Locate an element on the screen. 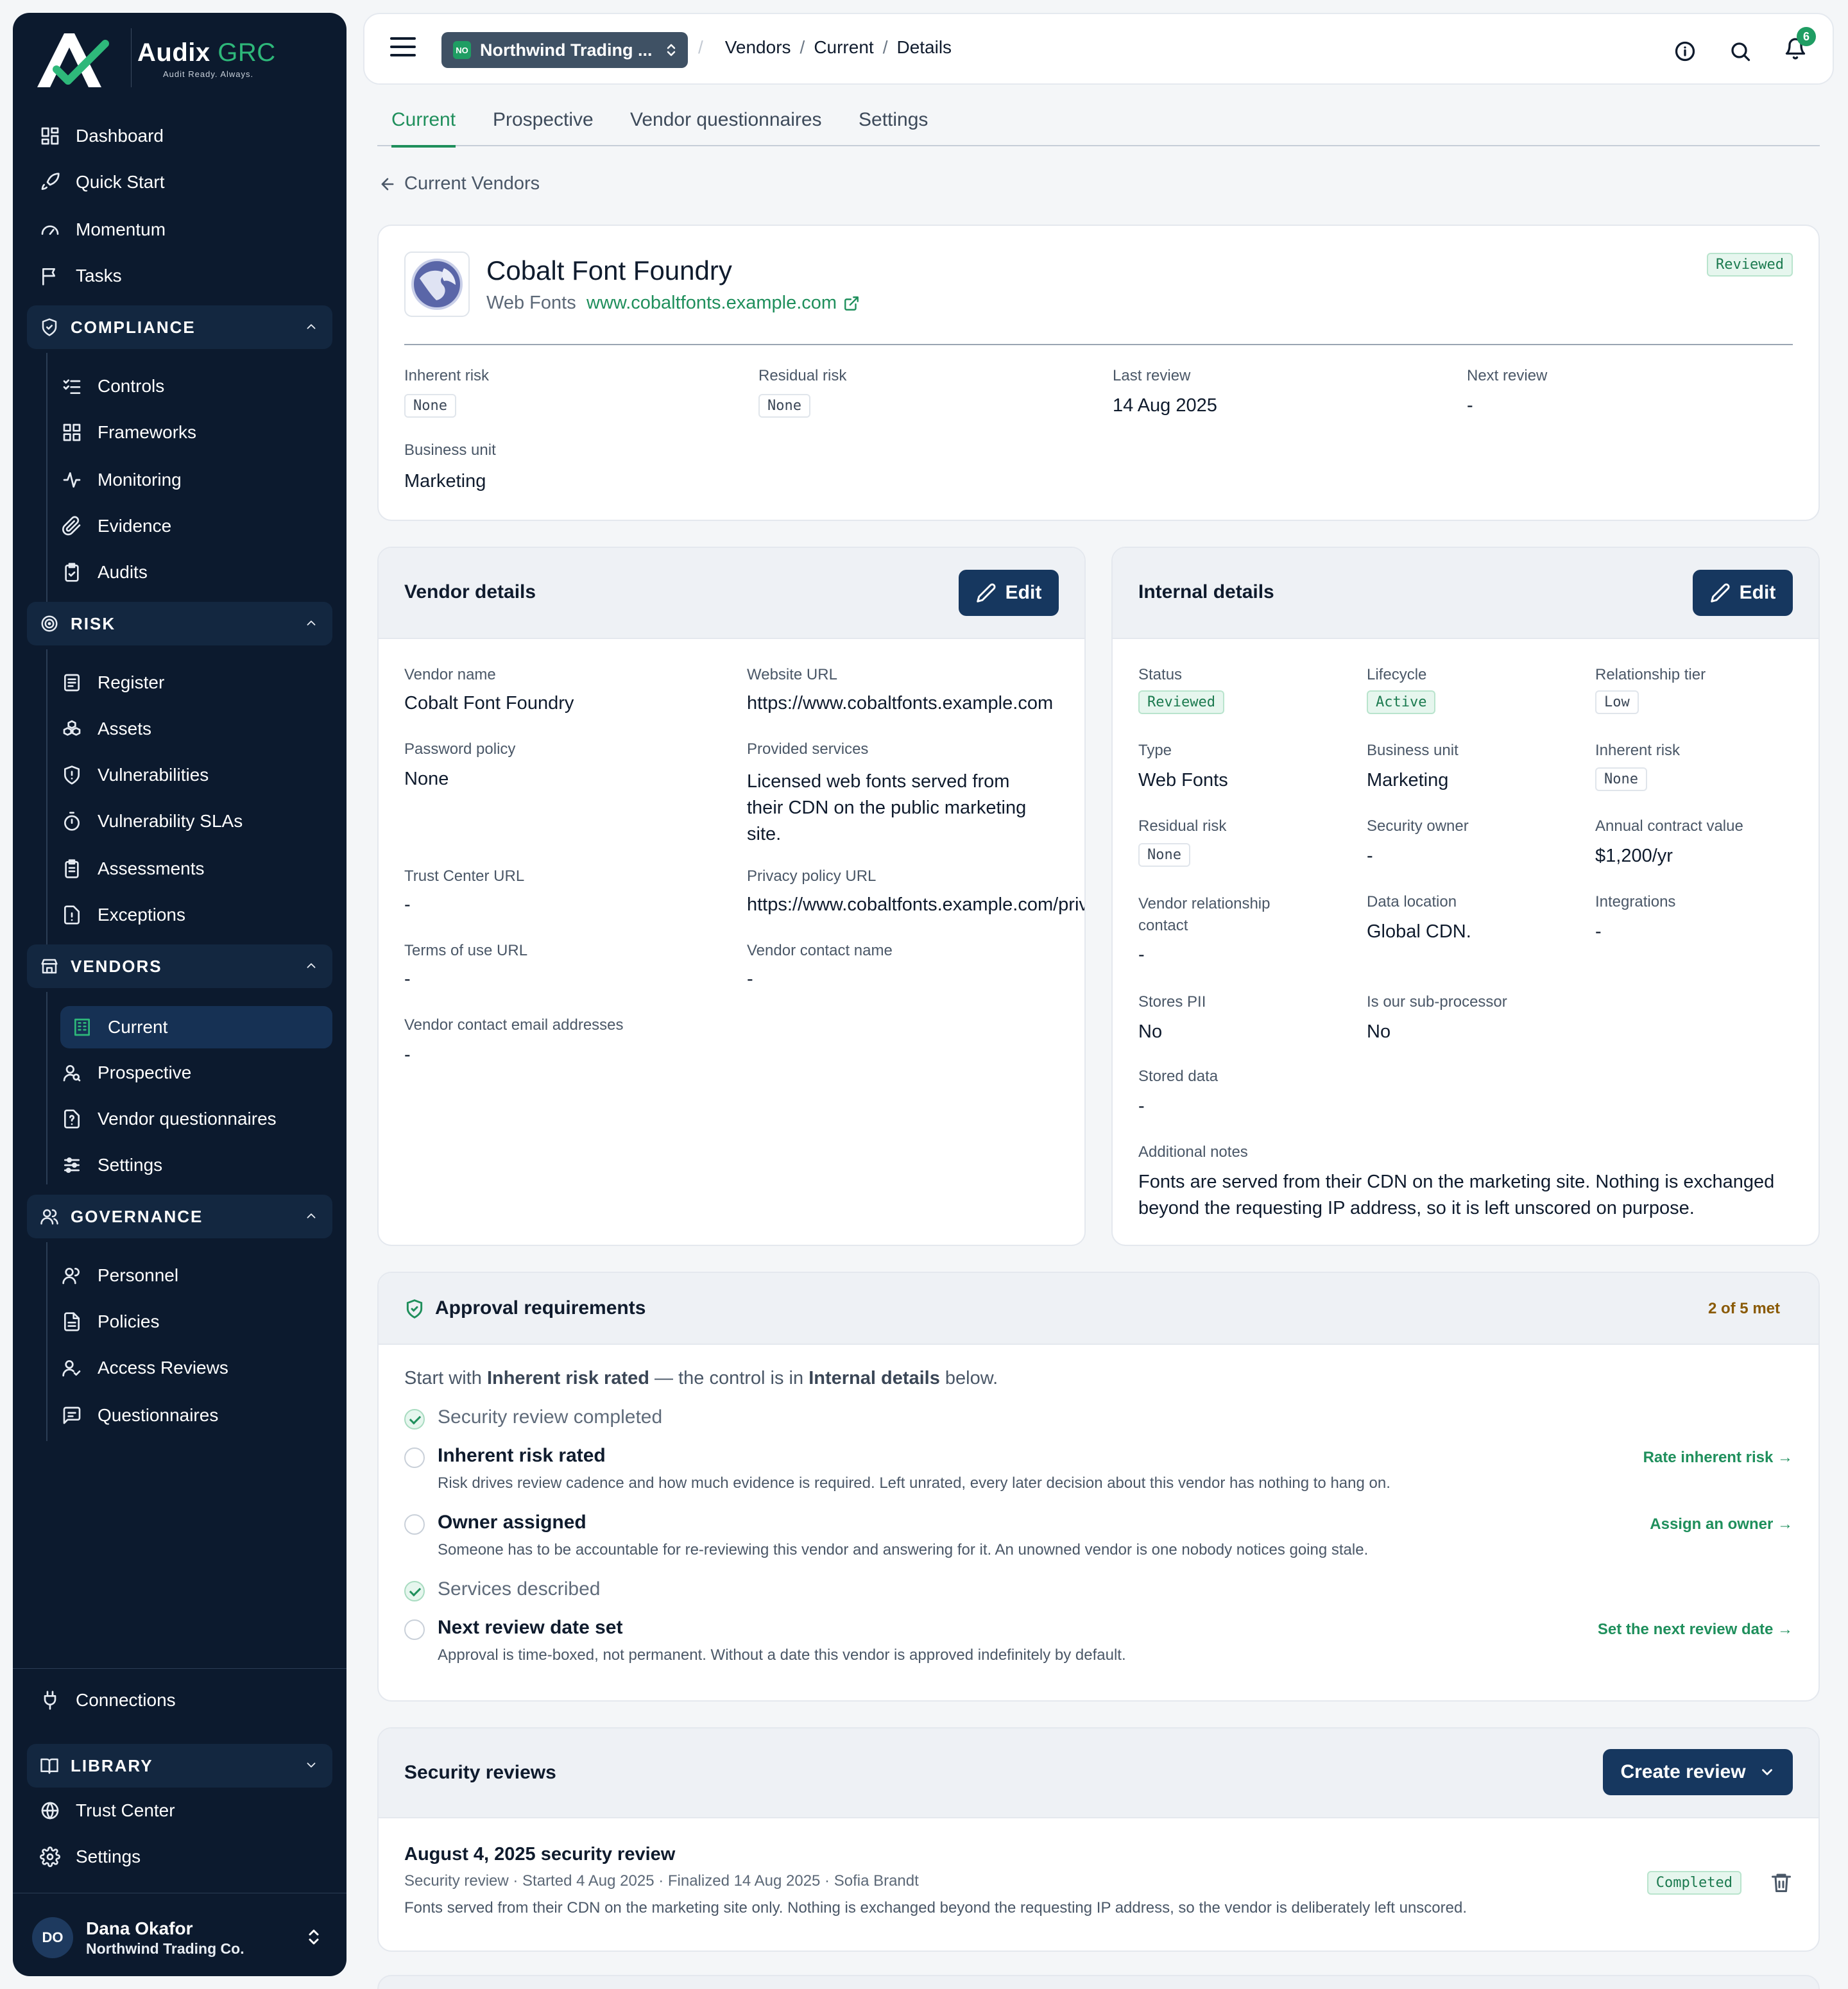 This screenshot has height=1989, width=1848. section-governance: GOVERNANCE is located at coordinates (180, 1216).